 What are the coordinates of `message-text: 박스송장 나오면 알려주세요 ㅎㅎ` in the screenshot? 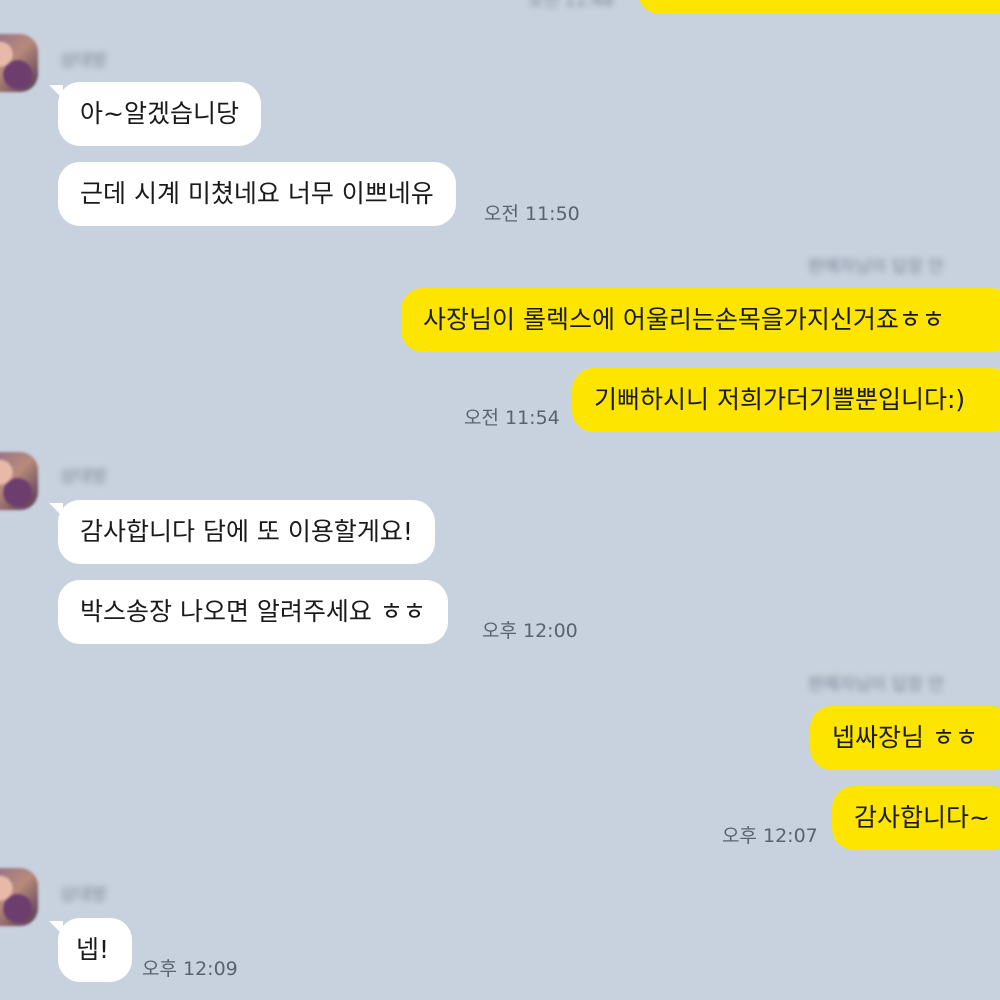 It's located at (253, 611).